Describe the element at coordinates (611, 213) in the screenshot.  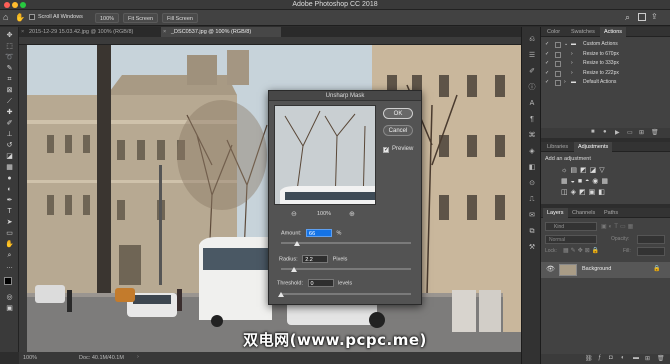
I see `tab-paths: Paths` at that location.